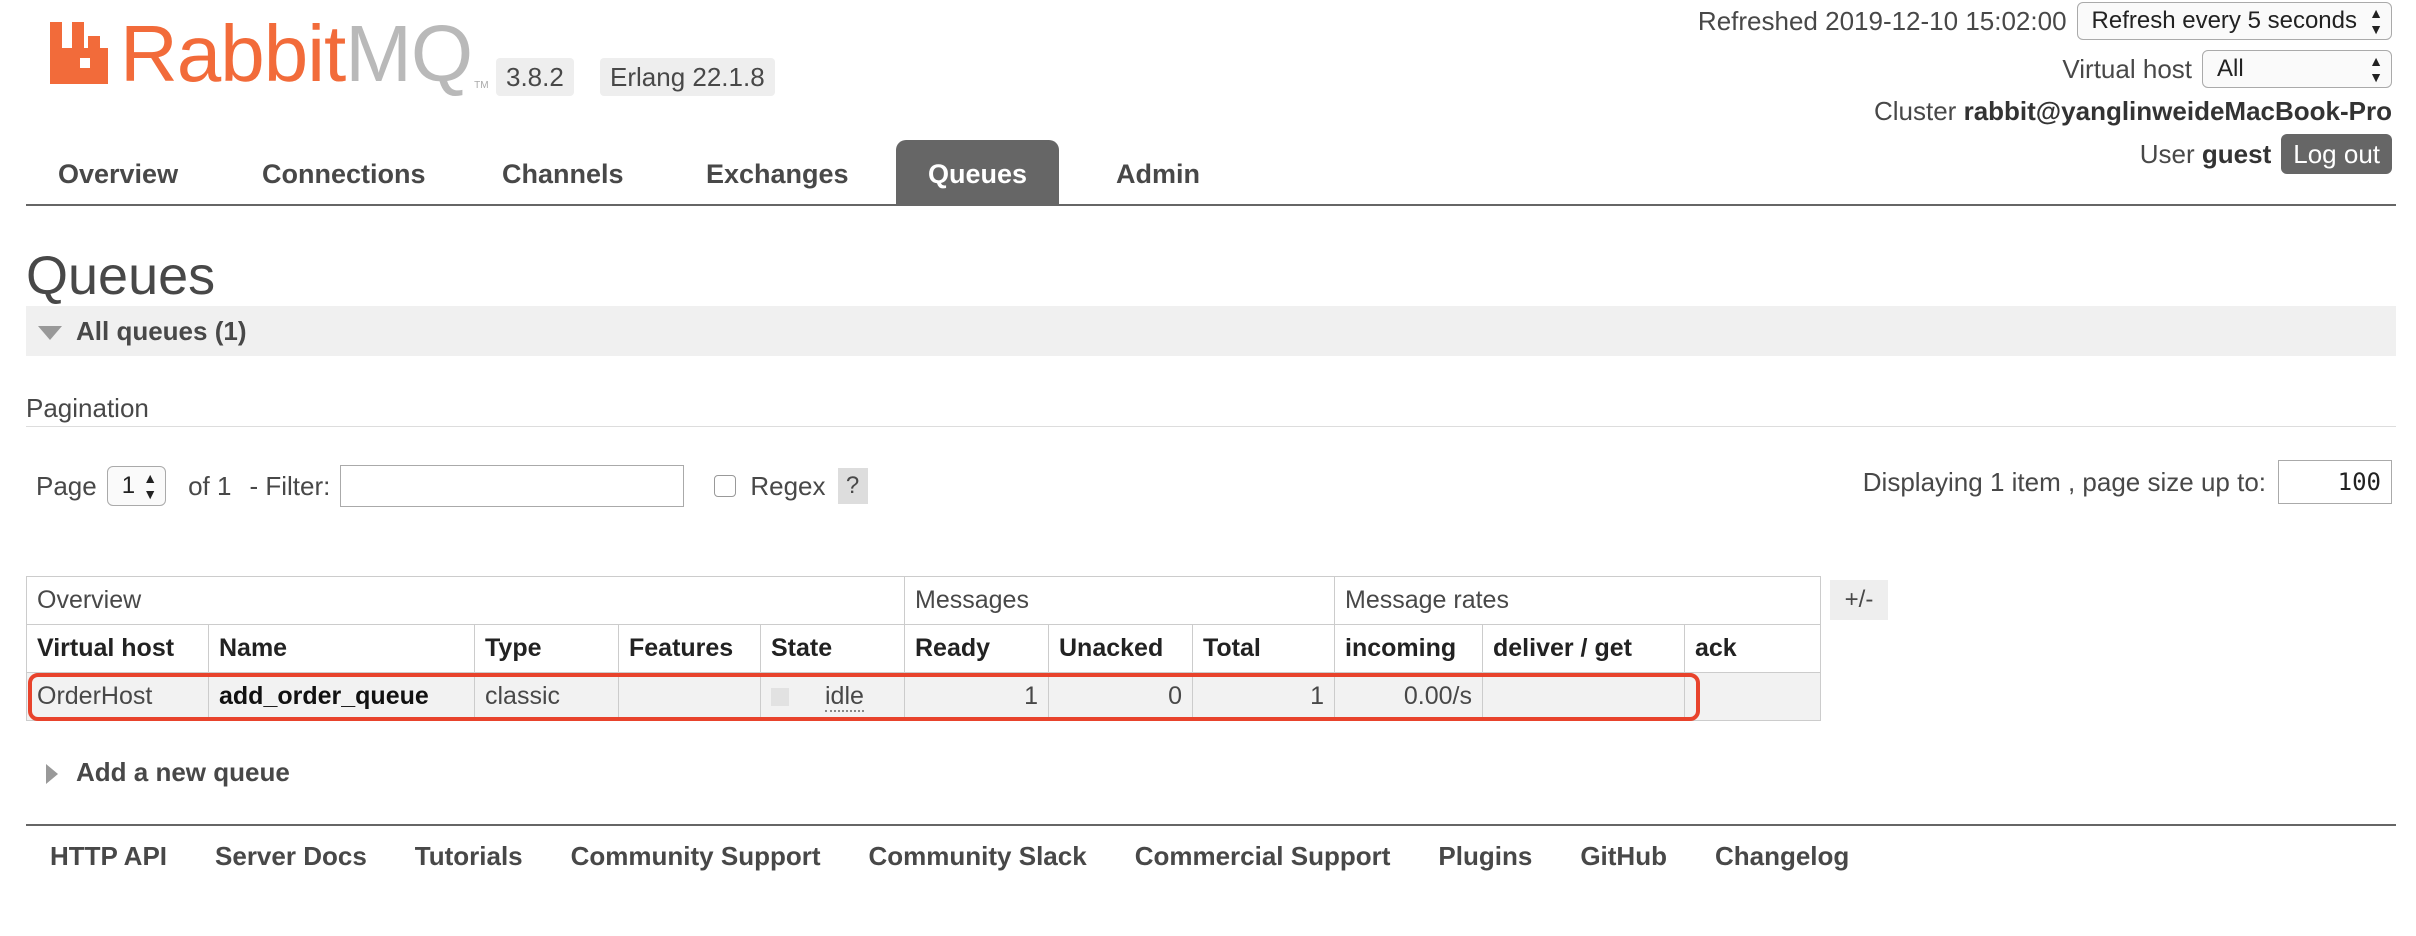  What do you see at coordinates (290, 485) in the screenshot?
I see `filter-label: - Filter:` at bounding box center [290, 485].